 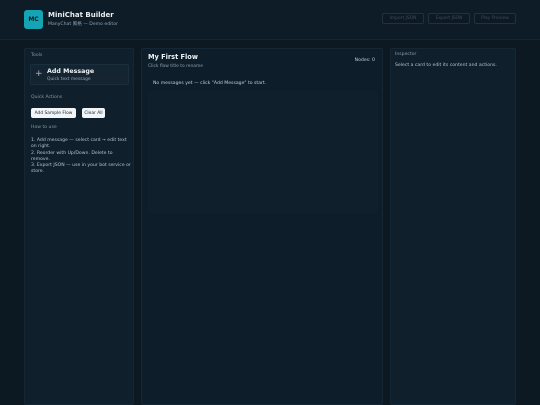 I want to click on tools-label: Tools, so click(x=37, y=55).